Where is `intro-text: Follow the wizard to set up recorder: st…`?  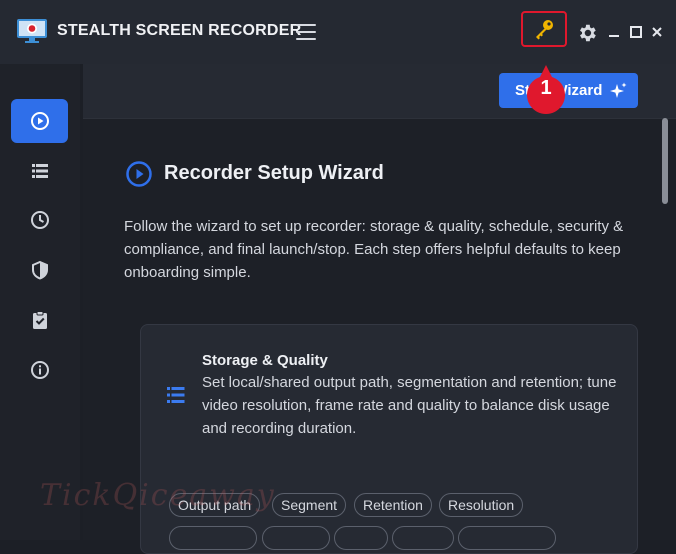 intro-text: Follow the wizard to set up recorder: st… is located at coordinates (374, 249).